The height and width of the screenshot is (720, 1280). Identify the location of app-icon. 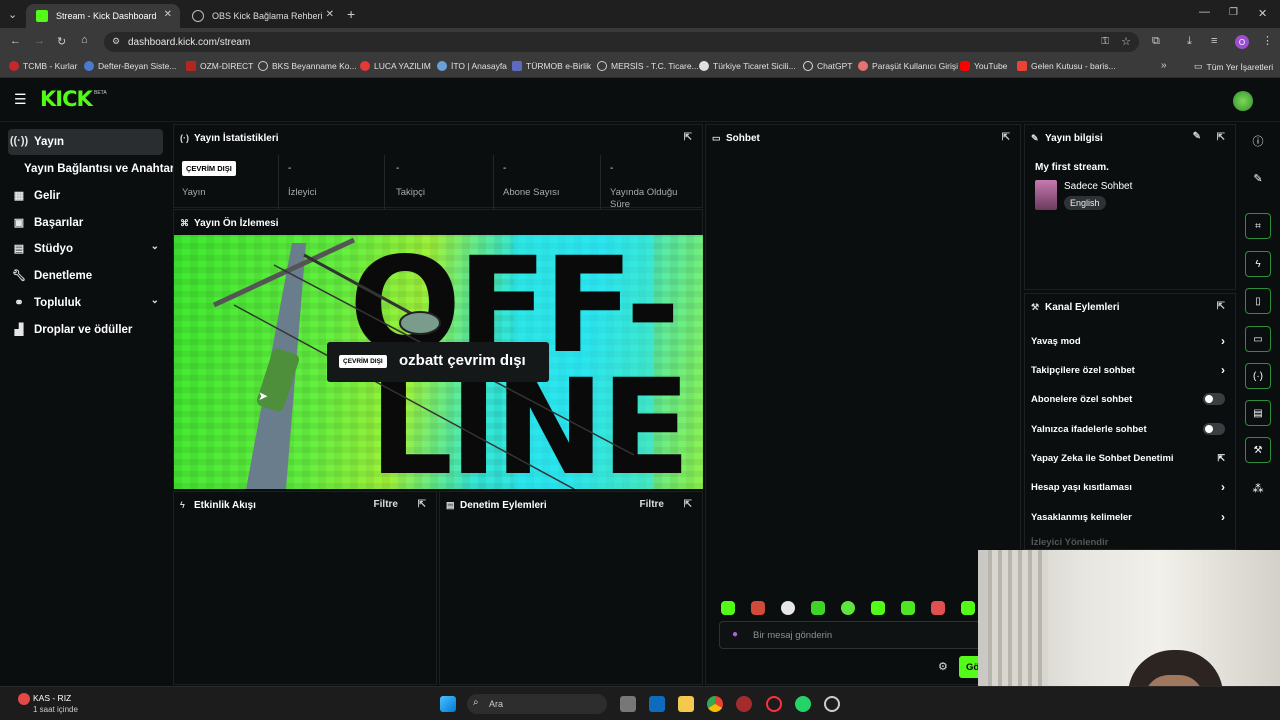
(744, 704).